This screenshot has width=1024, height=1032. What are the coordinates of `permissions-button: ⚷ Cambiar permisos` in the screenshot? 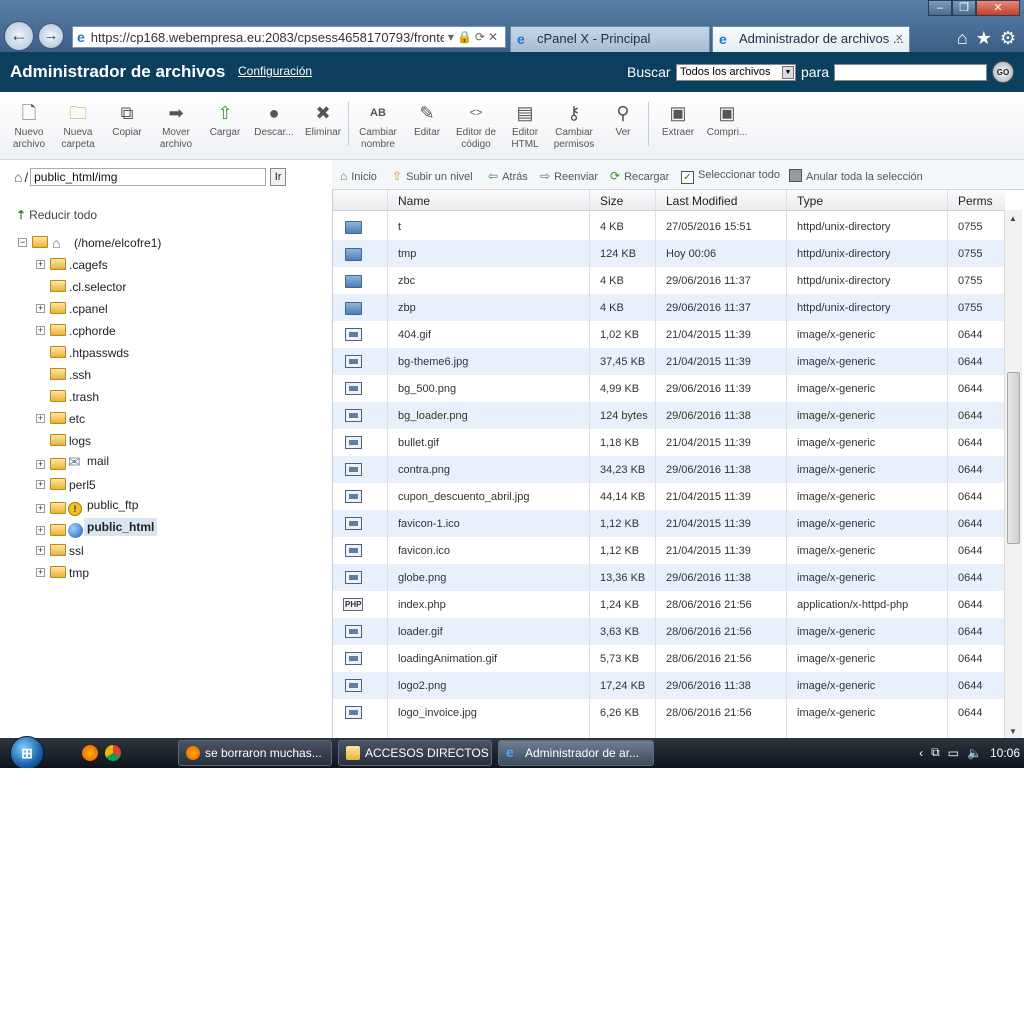 It's located at (574, 126).